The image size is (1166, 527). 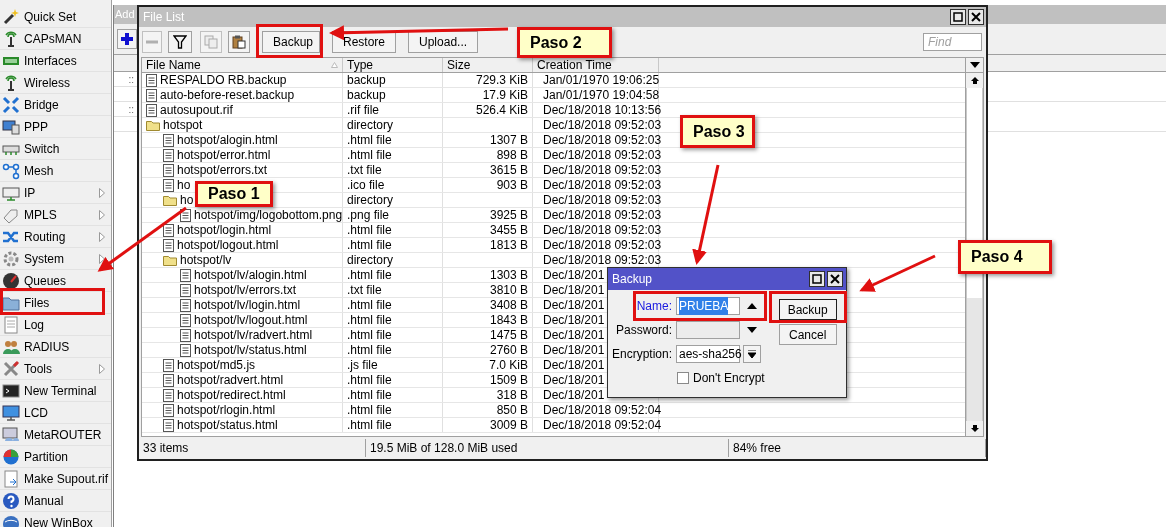 What do you see at coordinates (505, 95) in the screenshot?
I see `file-size: 17.9 KiB` at bounding box center [505, 95].